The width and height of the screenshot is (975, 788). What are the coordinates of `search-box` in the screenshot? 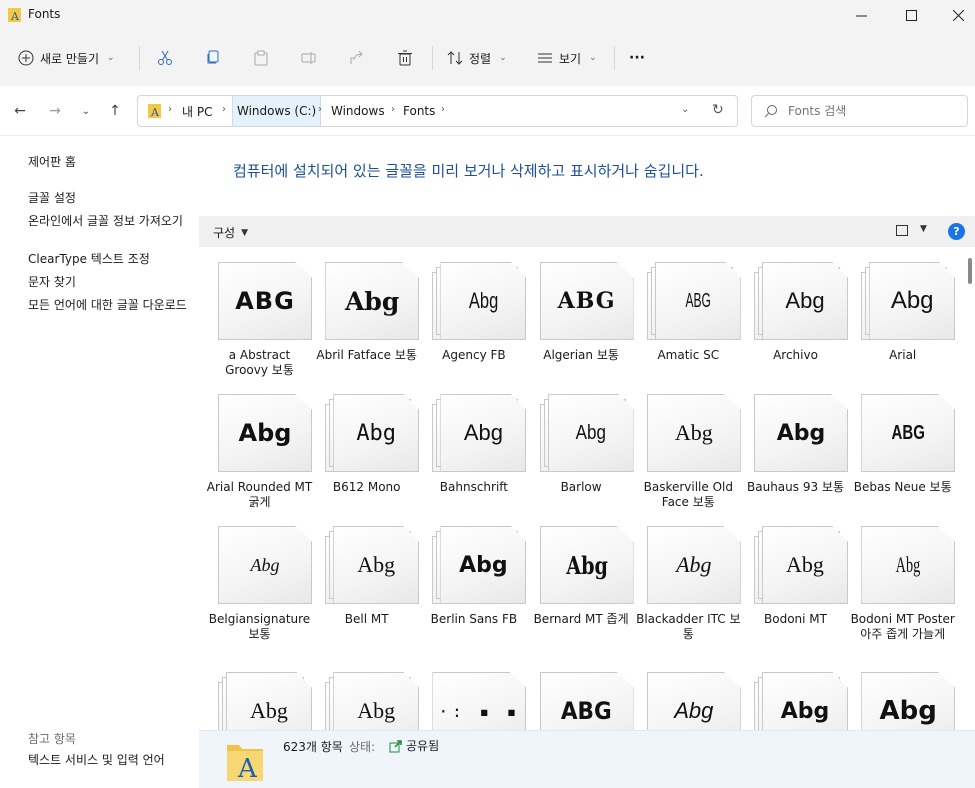 It's located at (859, 111).